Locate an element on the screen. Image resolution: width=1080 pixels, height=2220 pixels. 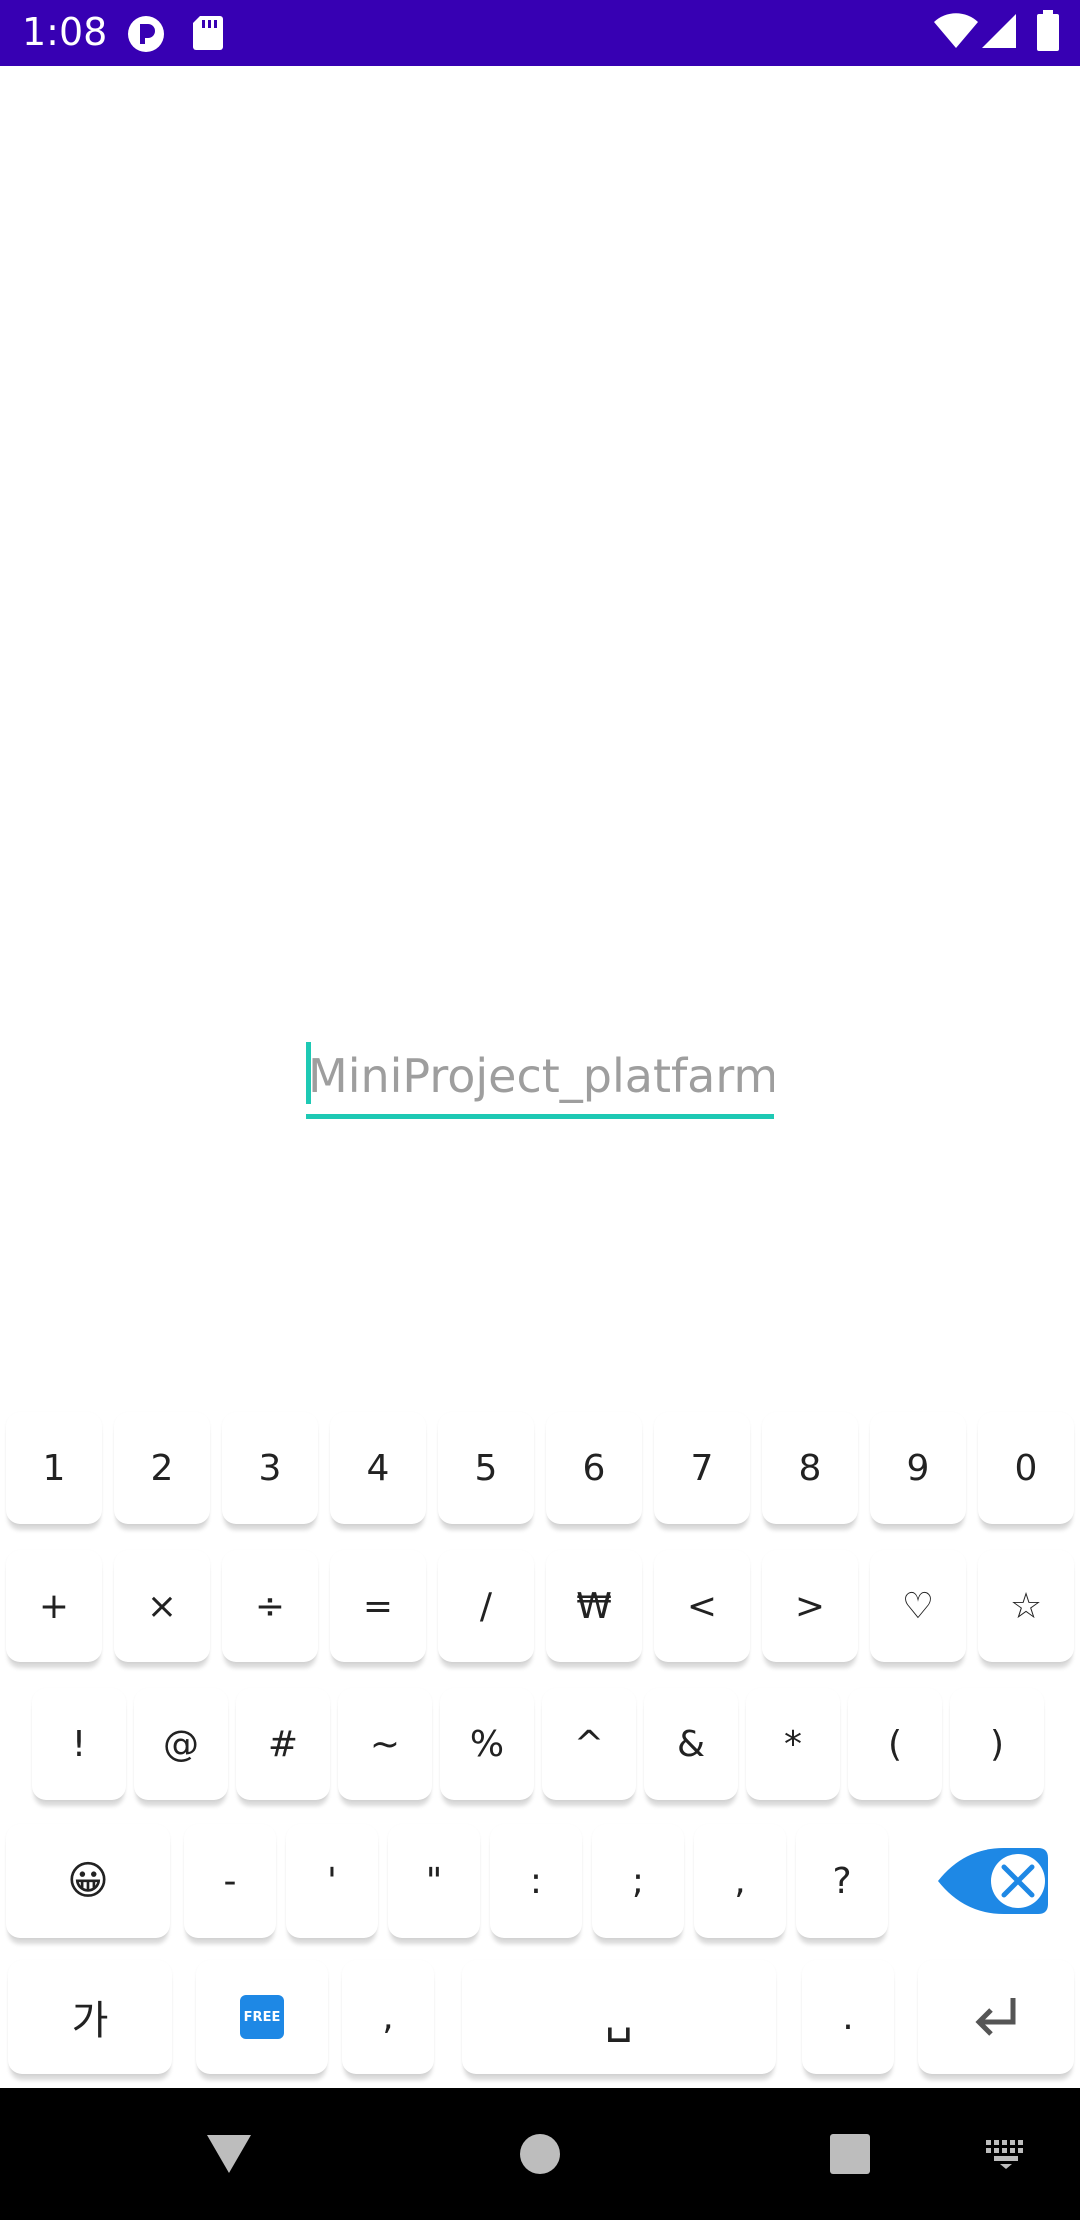
key-3: 3 is located at coordinates (270, 1468).